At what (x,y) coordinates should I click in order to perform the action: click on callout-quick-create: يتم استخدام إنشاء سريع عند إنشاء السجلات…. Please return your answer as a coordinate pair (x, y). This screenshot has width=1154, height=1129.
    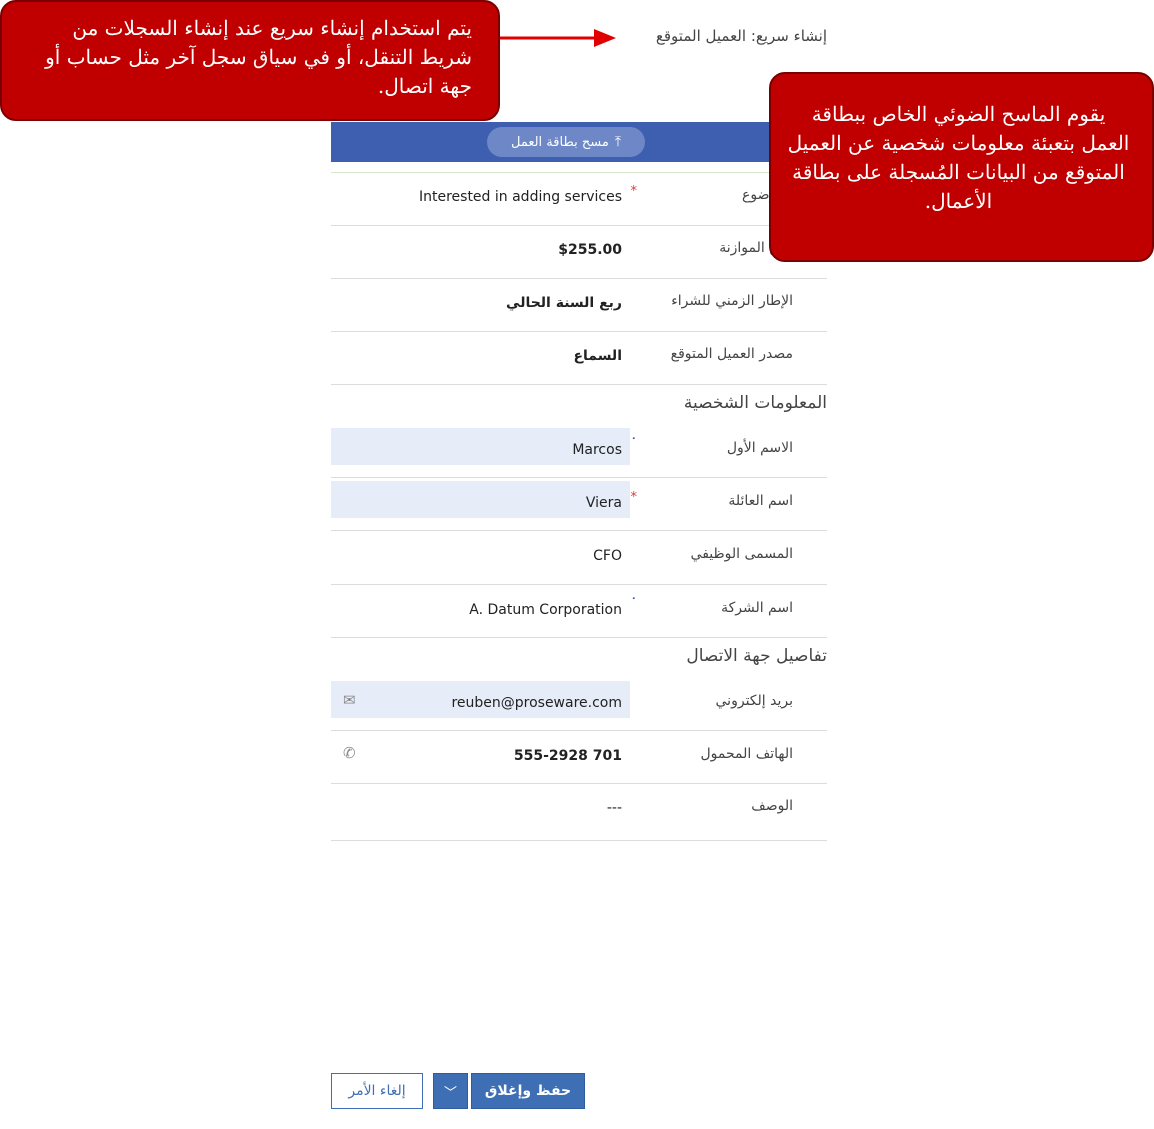
    Looking at the image, I should click on (250, 60).